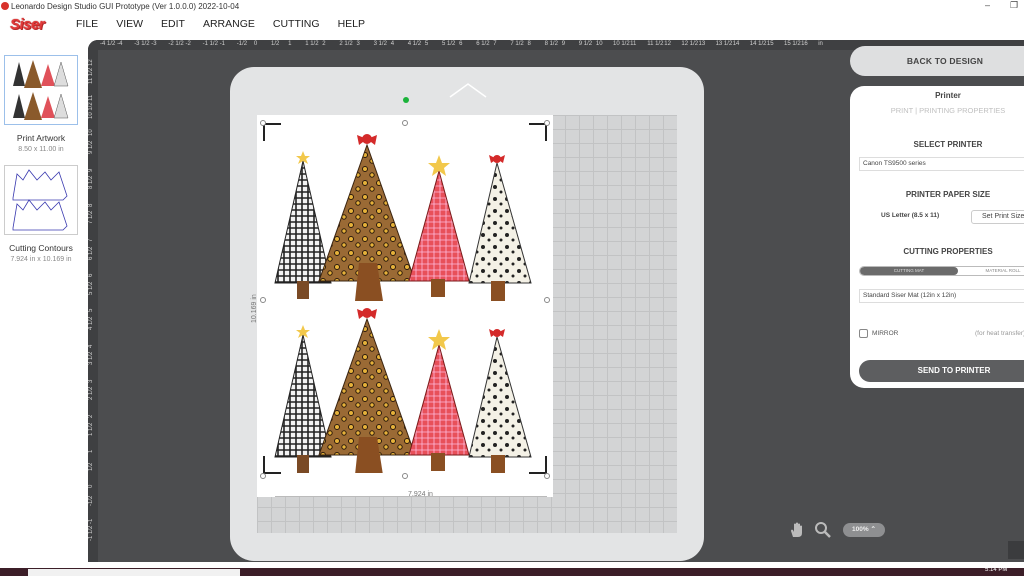  What do you see at coordinates (797, 530) in the screenshot?
I see `hand-pan-icon` at bounding box center [797, 530].